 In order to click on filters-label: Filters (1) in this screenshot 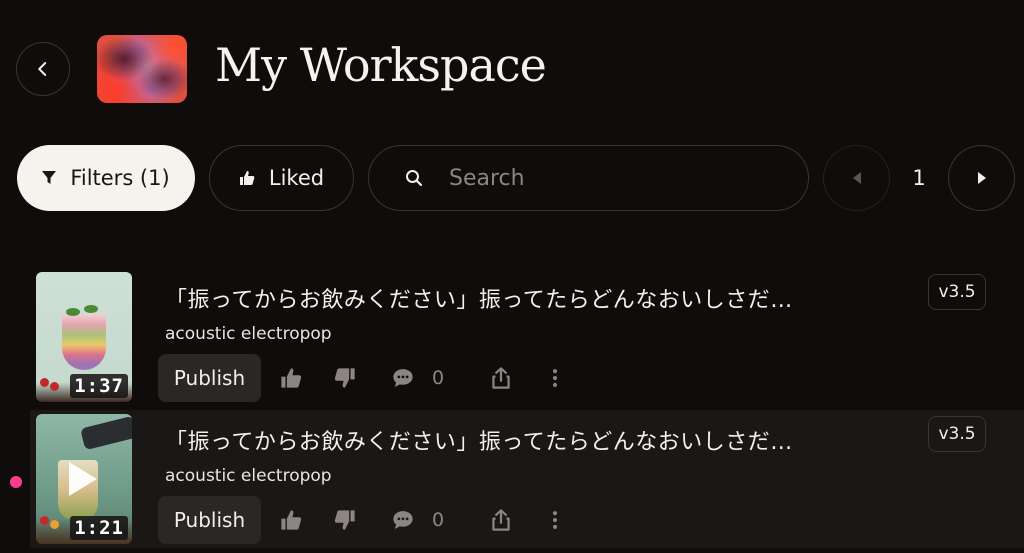, I will do `click(120, 178)`.